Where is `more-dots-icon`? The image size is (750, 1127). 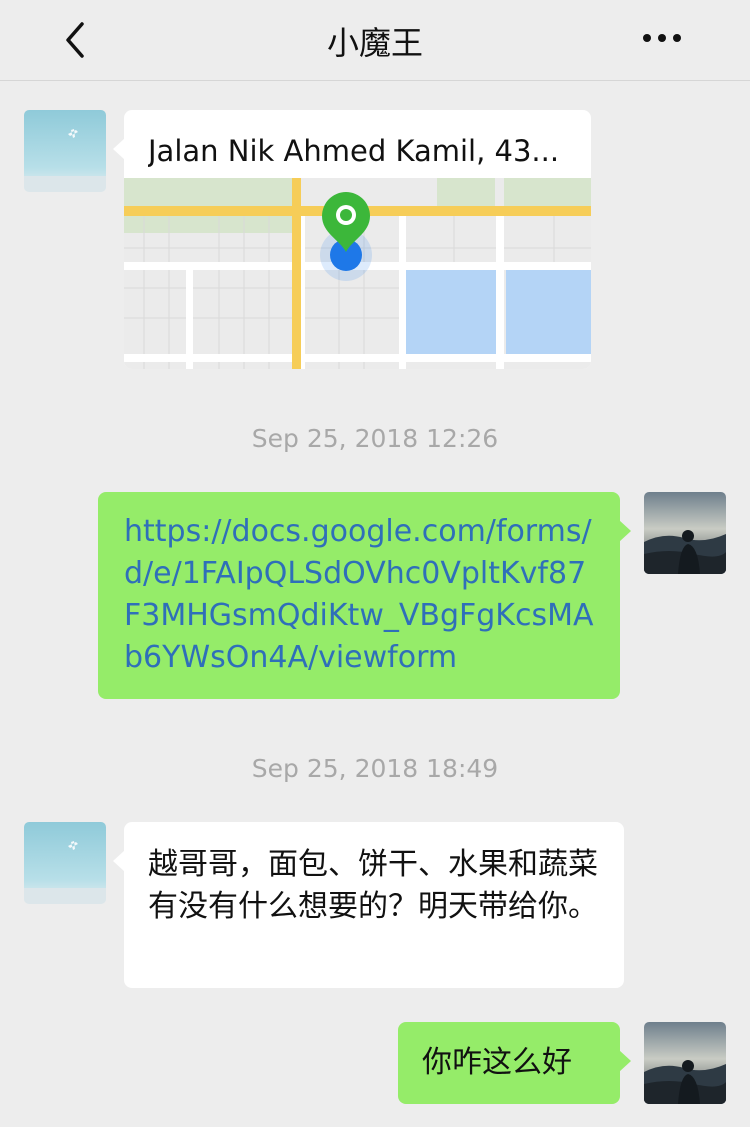 more-dots-icon is located at coordinates (662, 38).